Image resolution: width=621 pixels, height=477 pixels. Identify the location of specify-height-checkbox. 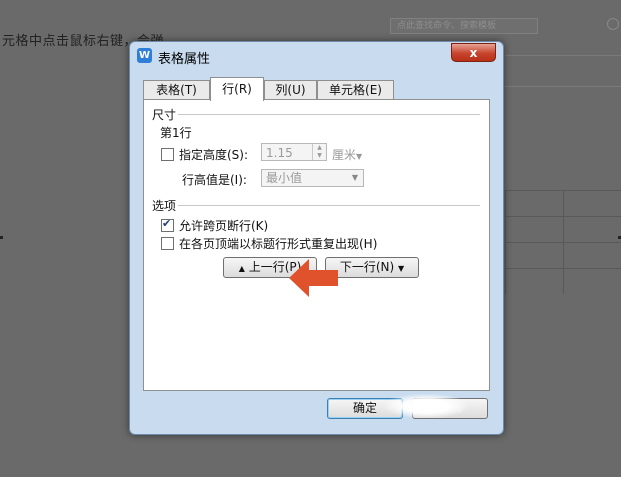
(167, 154).